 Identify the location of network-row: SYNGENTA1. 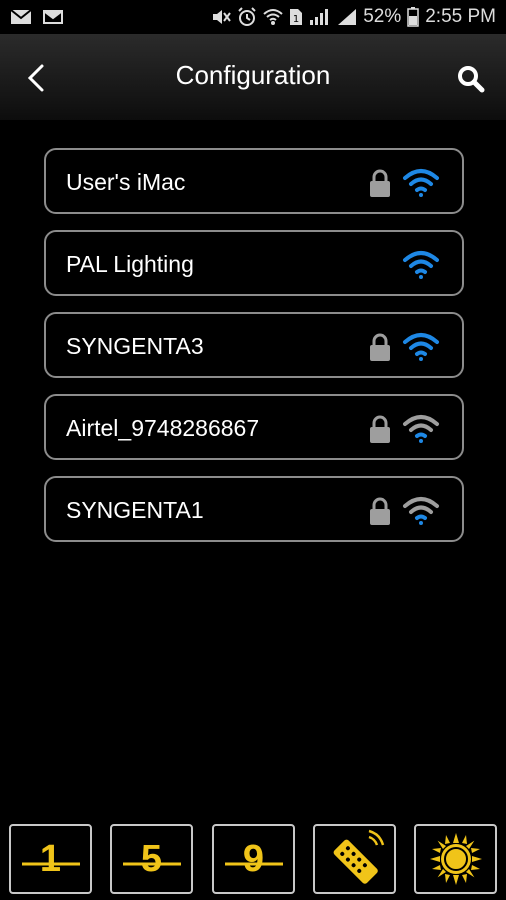
(254, 509).